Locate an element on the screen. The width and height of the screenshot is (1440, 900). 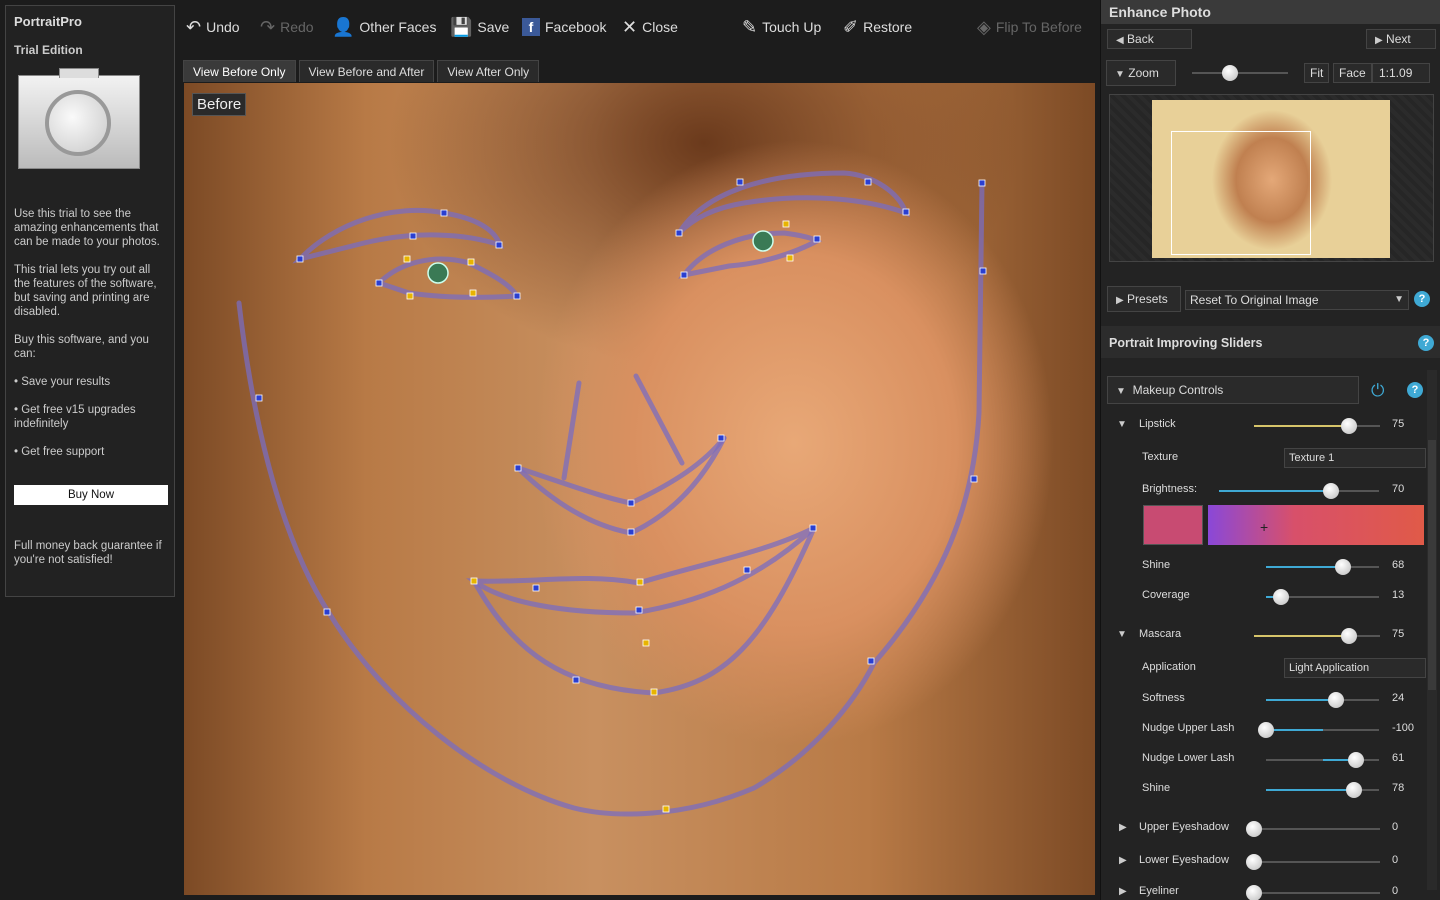
presets-row: ▶ Presets Reset To Original Image ▼ ? is located at coordinates (1270, 299).